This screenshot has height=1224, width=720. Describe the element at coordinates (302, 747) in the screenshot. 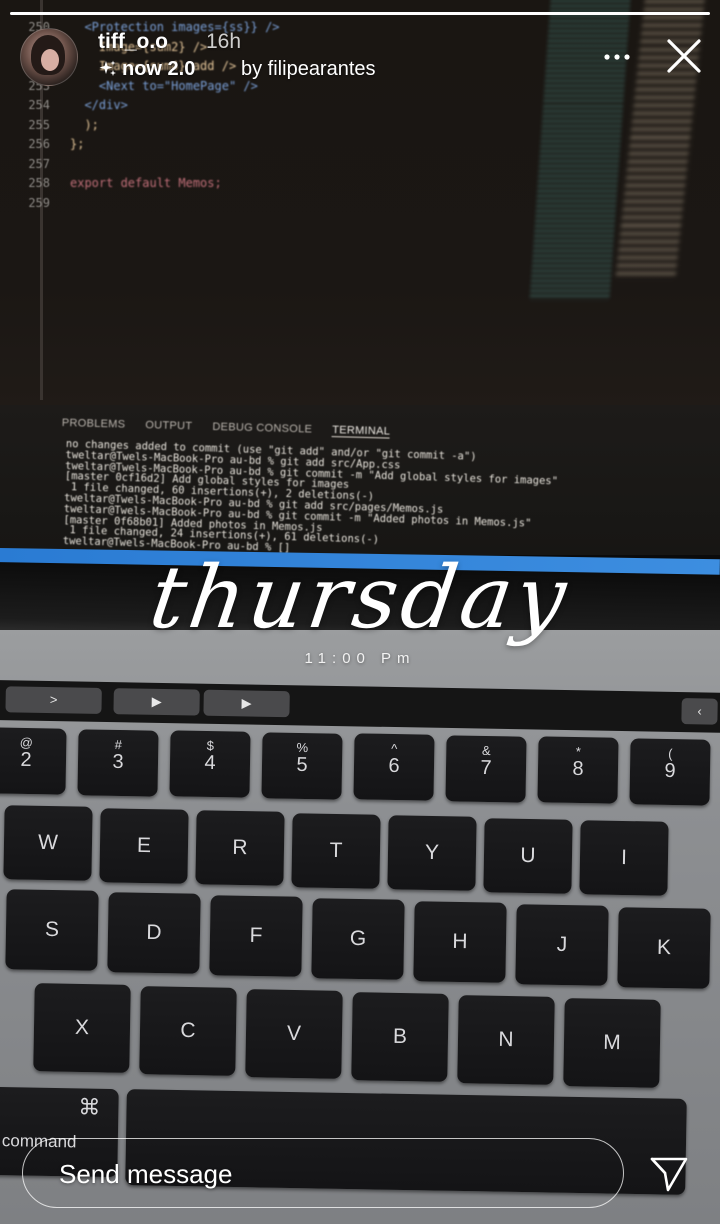

I see `key-symbol: %` at that location.